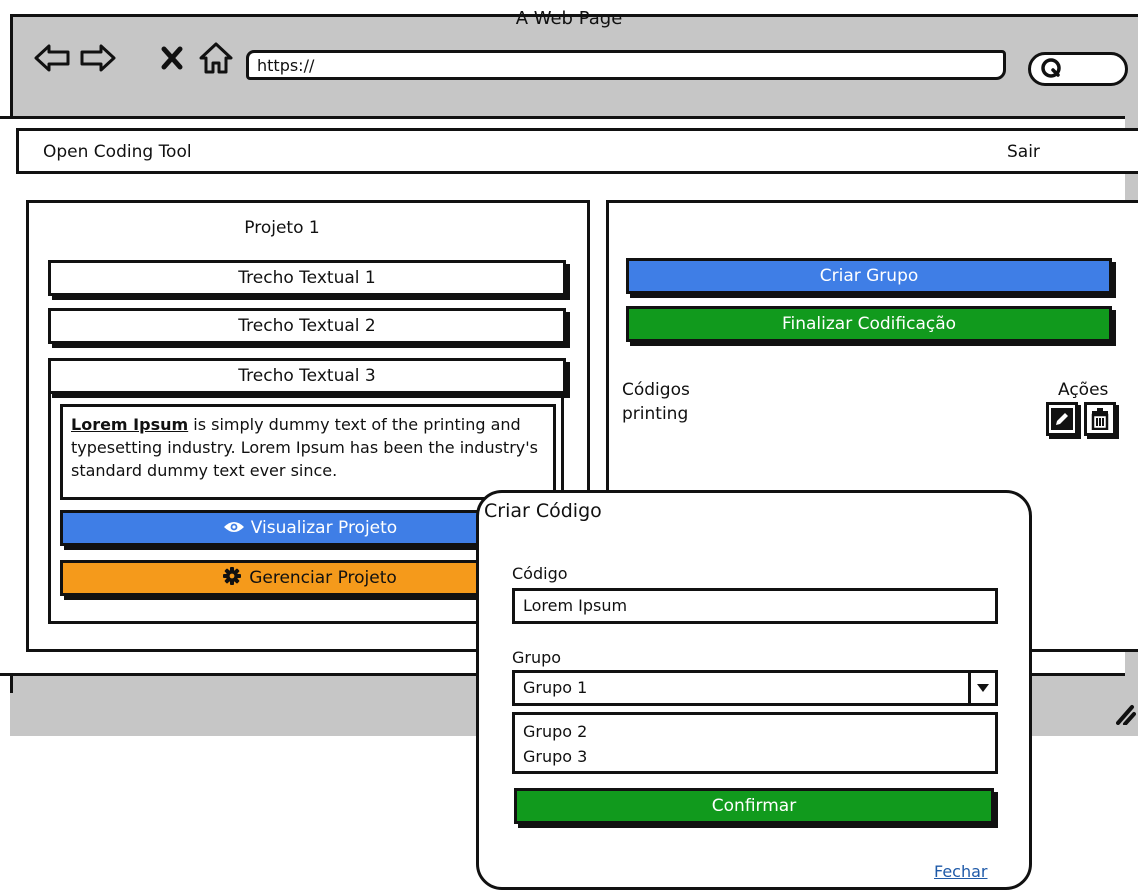  Describe the element at coordinates (543, 511) in the screenshot. I see `dialog-title: Criar Código` at that location.